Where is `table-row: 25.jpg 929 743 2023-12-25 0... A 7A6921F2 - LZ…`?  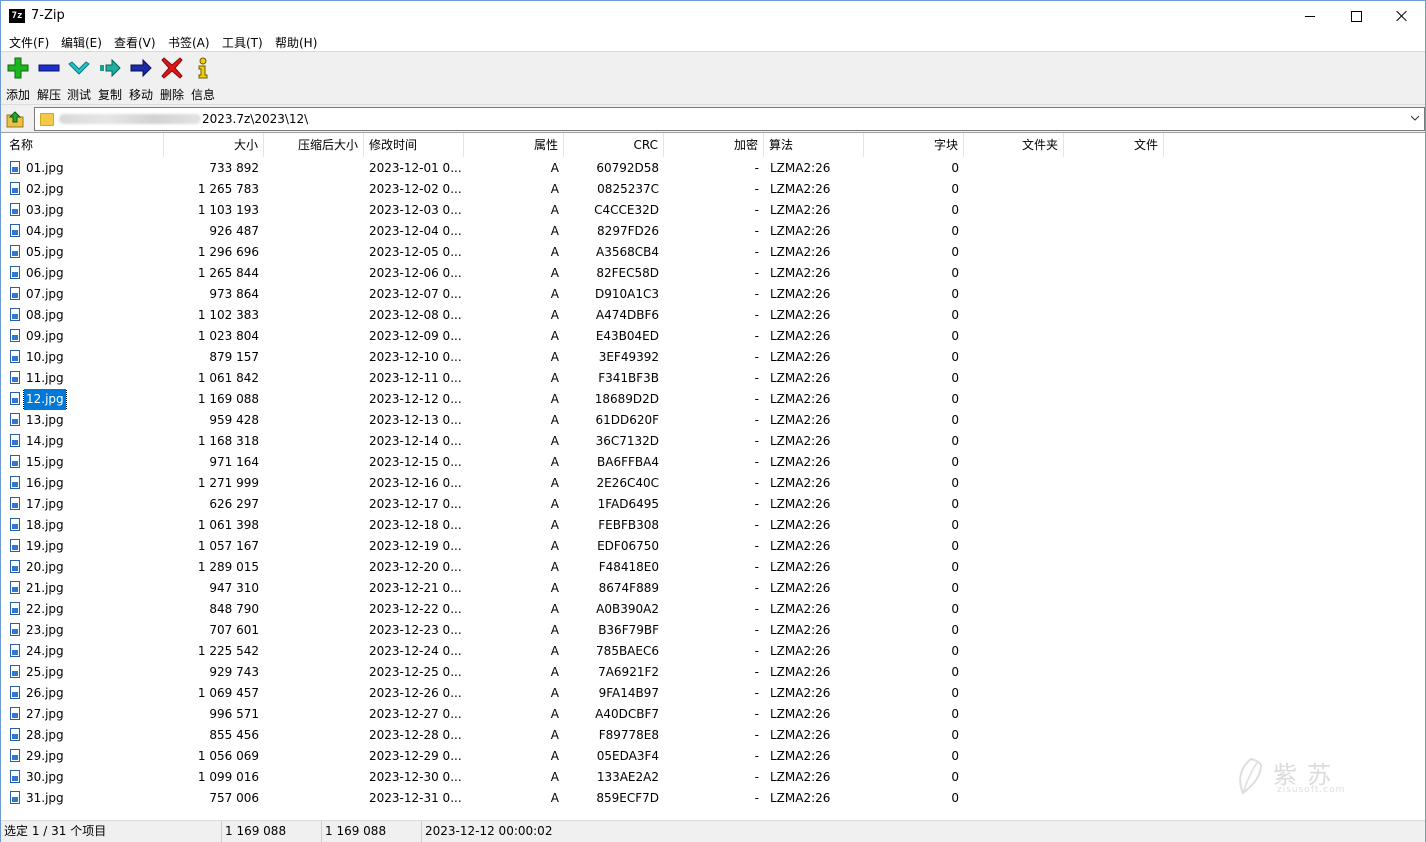
table-row: 25.jpg 929 743 2023-12-25 0... A 7A6921F2 - LZ… is located at coordinates (713, 672).